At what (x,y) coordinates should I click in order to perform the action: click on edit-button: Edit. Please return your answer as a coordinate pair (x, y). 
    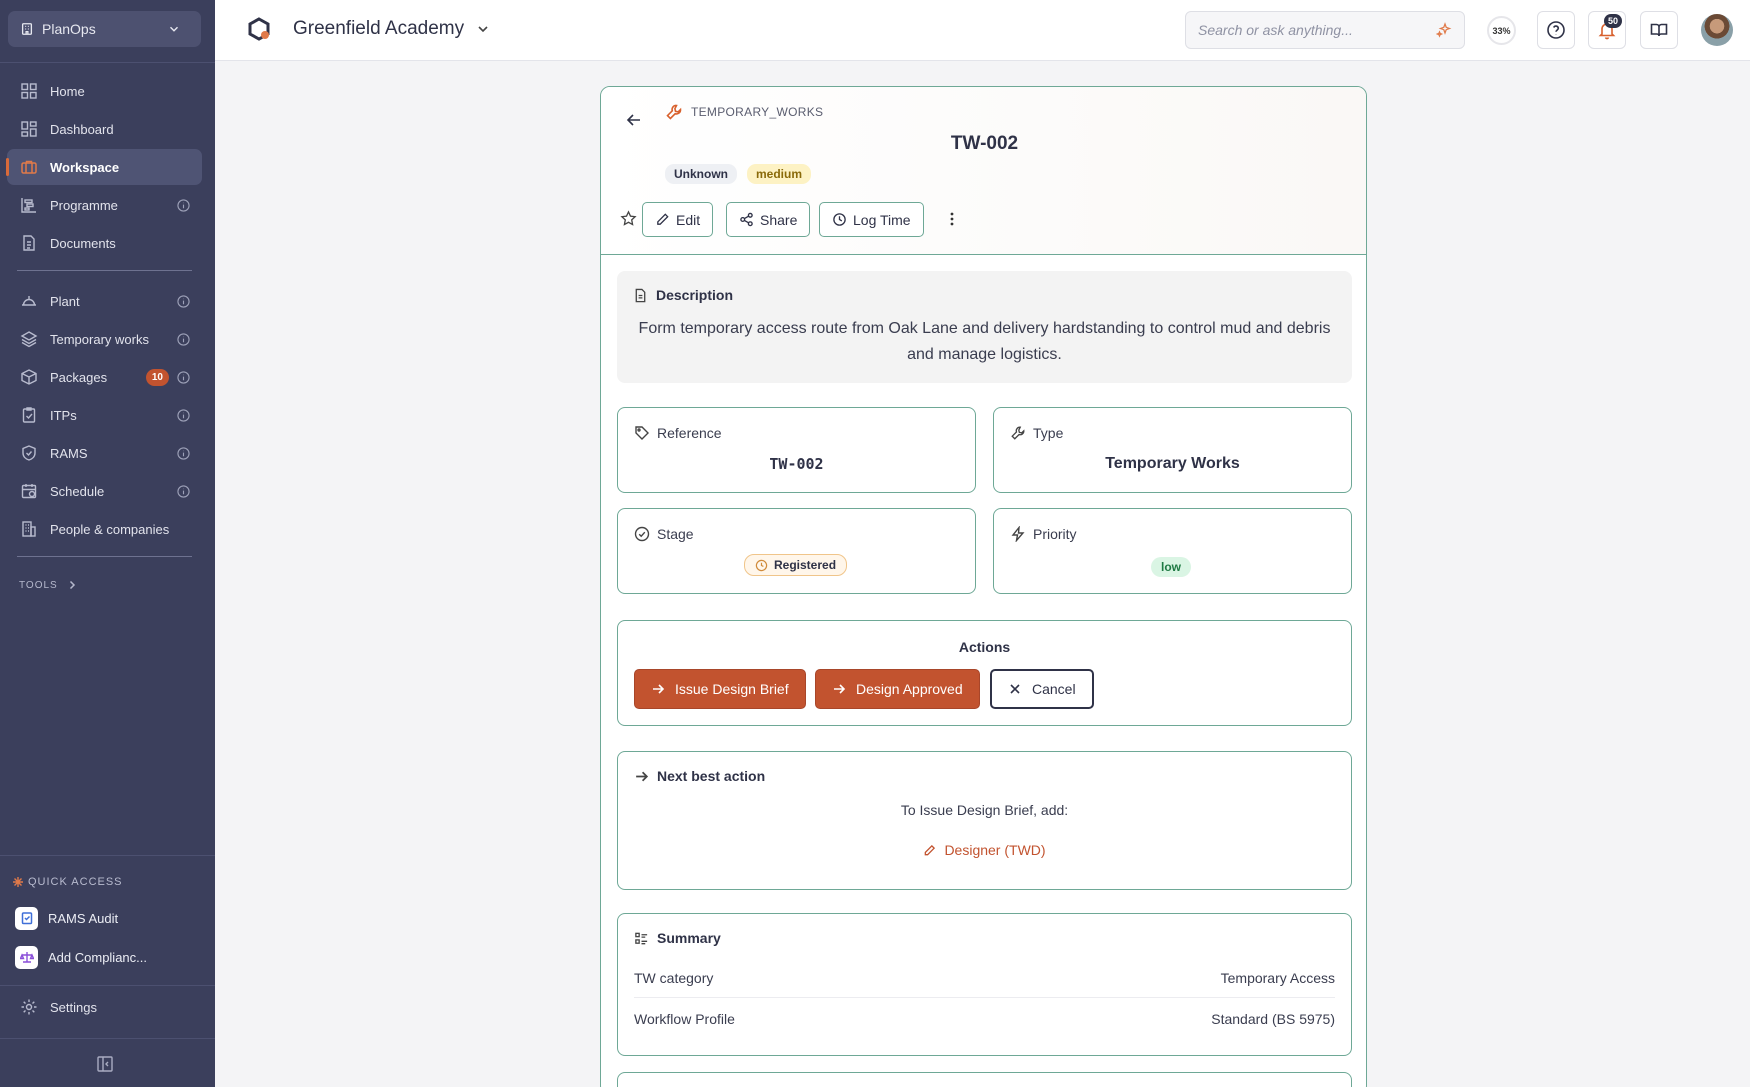
    Looking at the image, I should click on (678, 219).